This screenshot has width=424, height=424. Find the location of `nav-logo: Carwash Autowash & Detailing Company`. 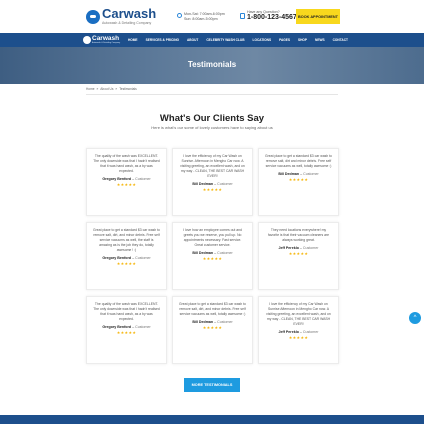

nav-logo: Carwash Autowash & Detailing Company is located at coordinates (102, 39).